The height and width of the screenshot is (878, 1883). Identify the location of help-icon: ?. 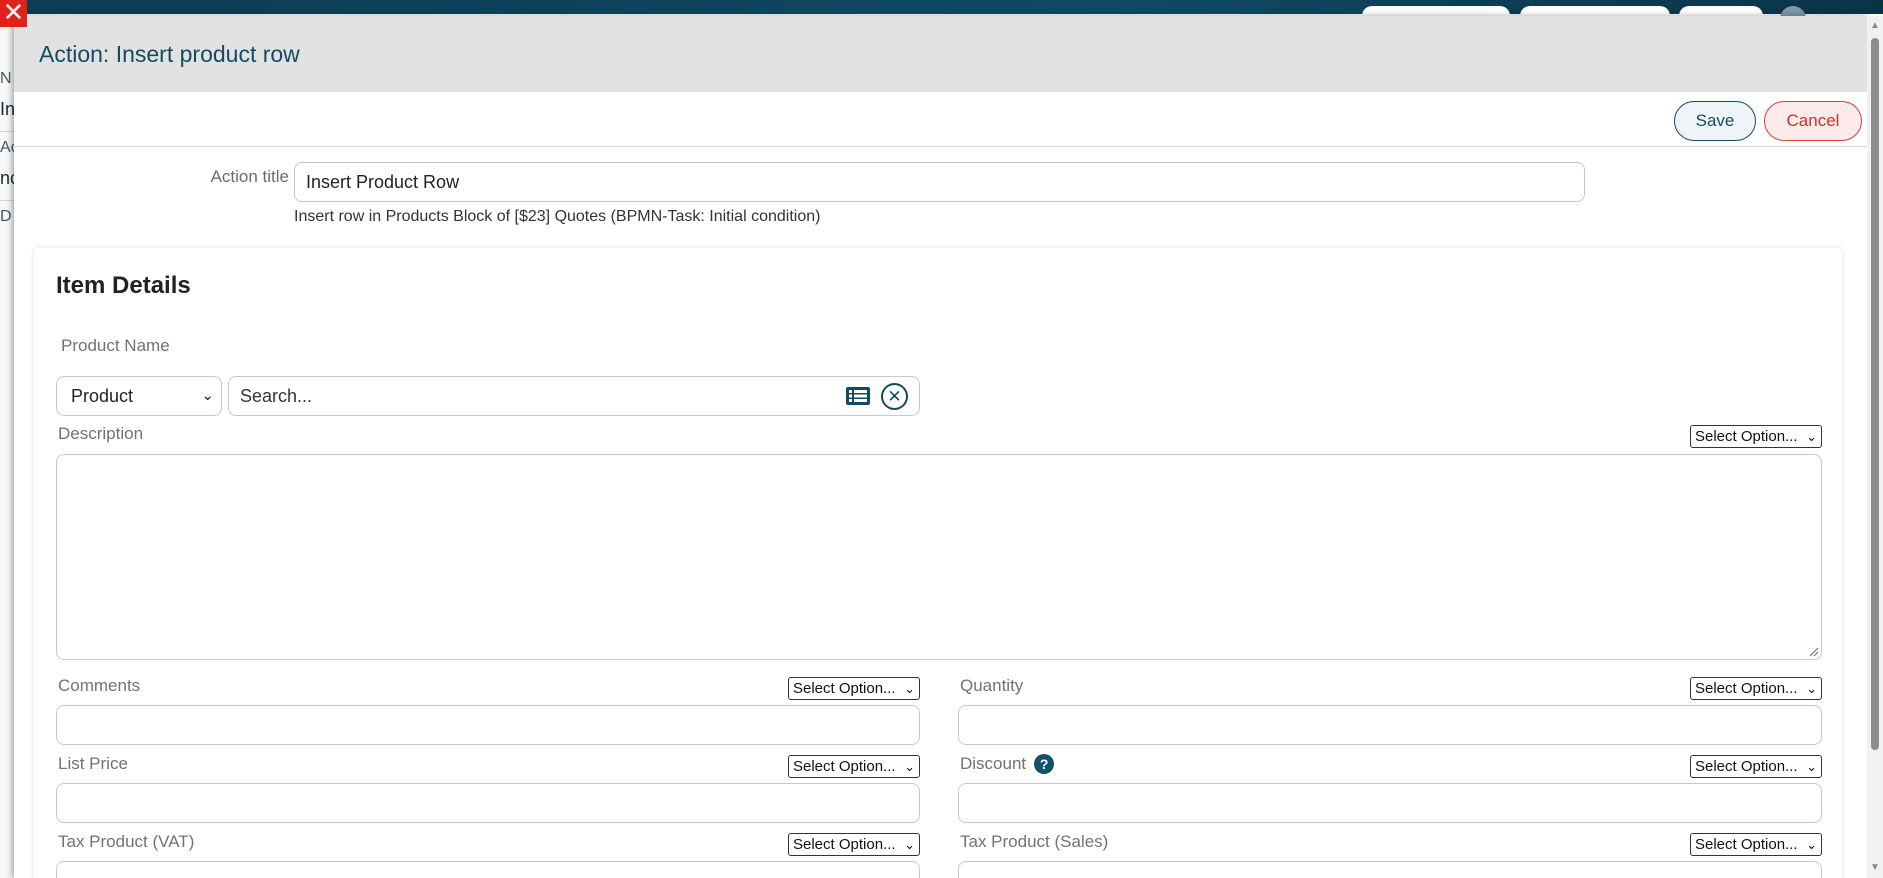
(1044, 763).